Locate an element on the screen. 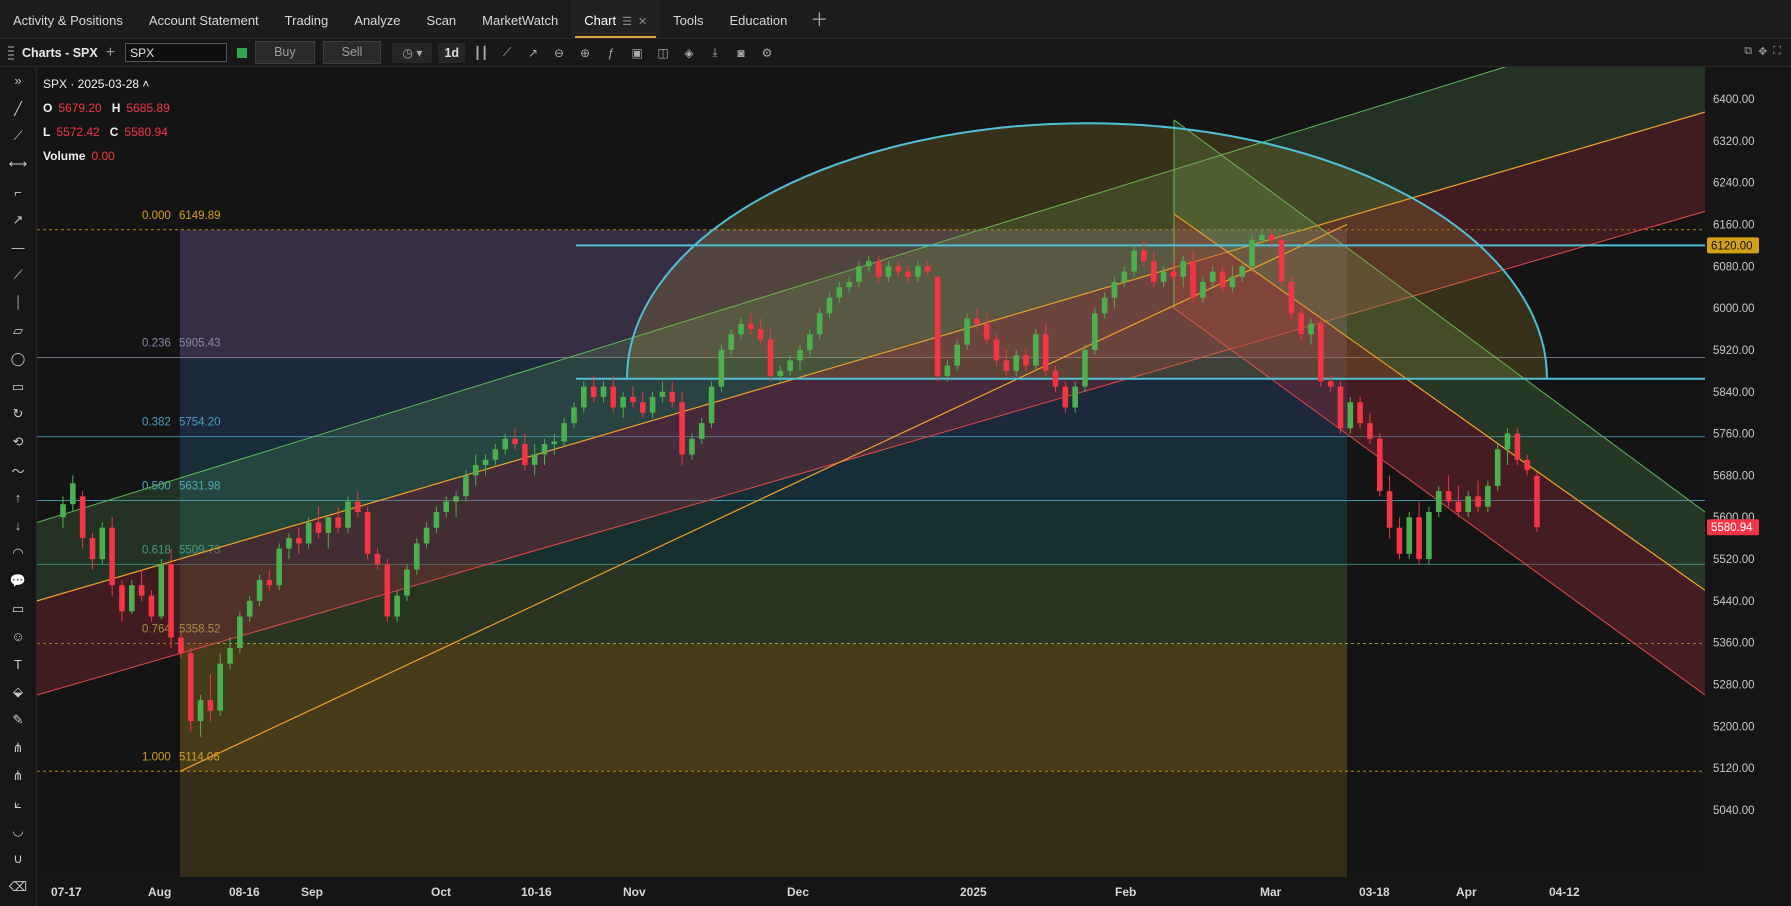 The width and height of the screenshot is (1791, 906). fib-price-label: 5905.43 is located at coordinates (200, 344).